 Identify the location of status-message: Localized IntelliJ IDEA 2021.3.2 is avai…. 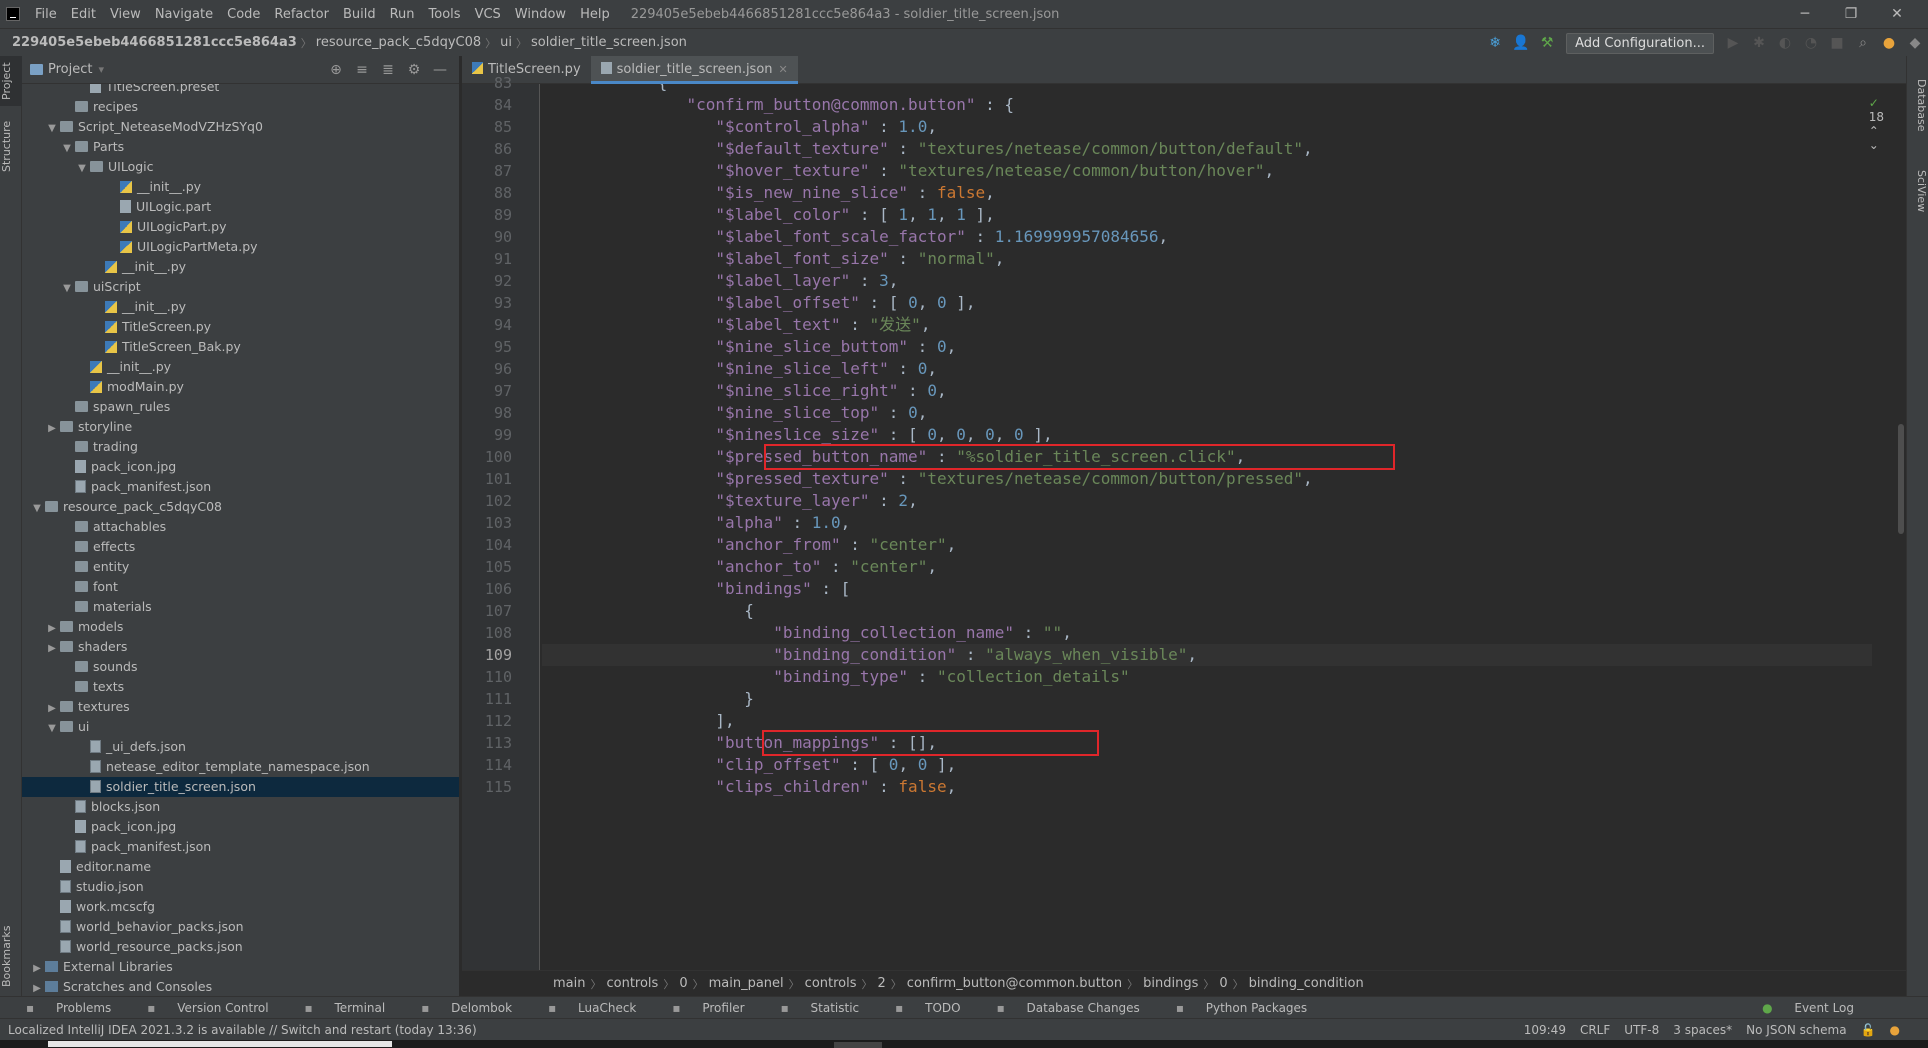
(242, 1030).